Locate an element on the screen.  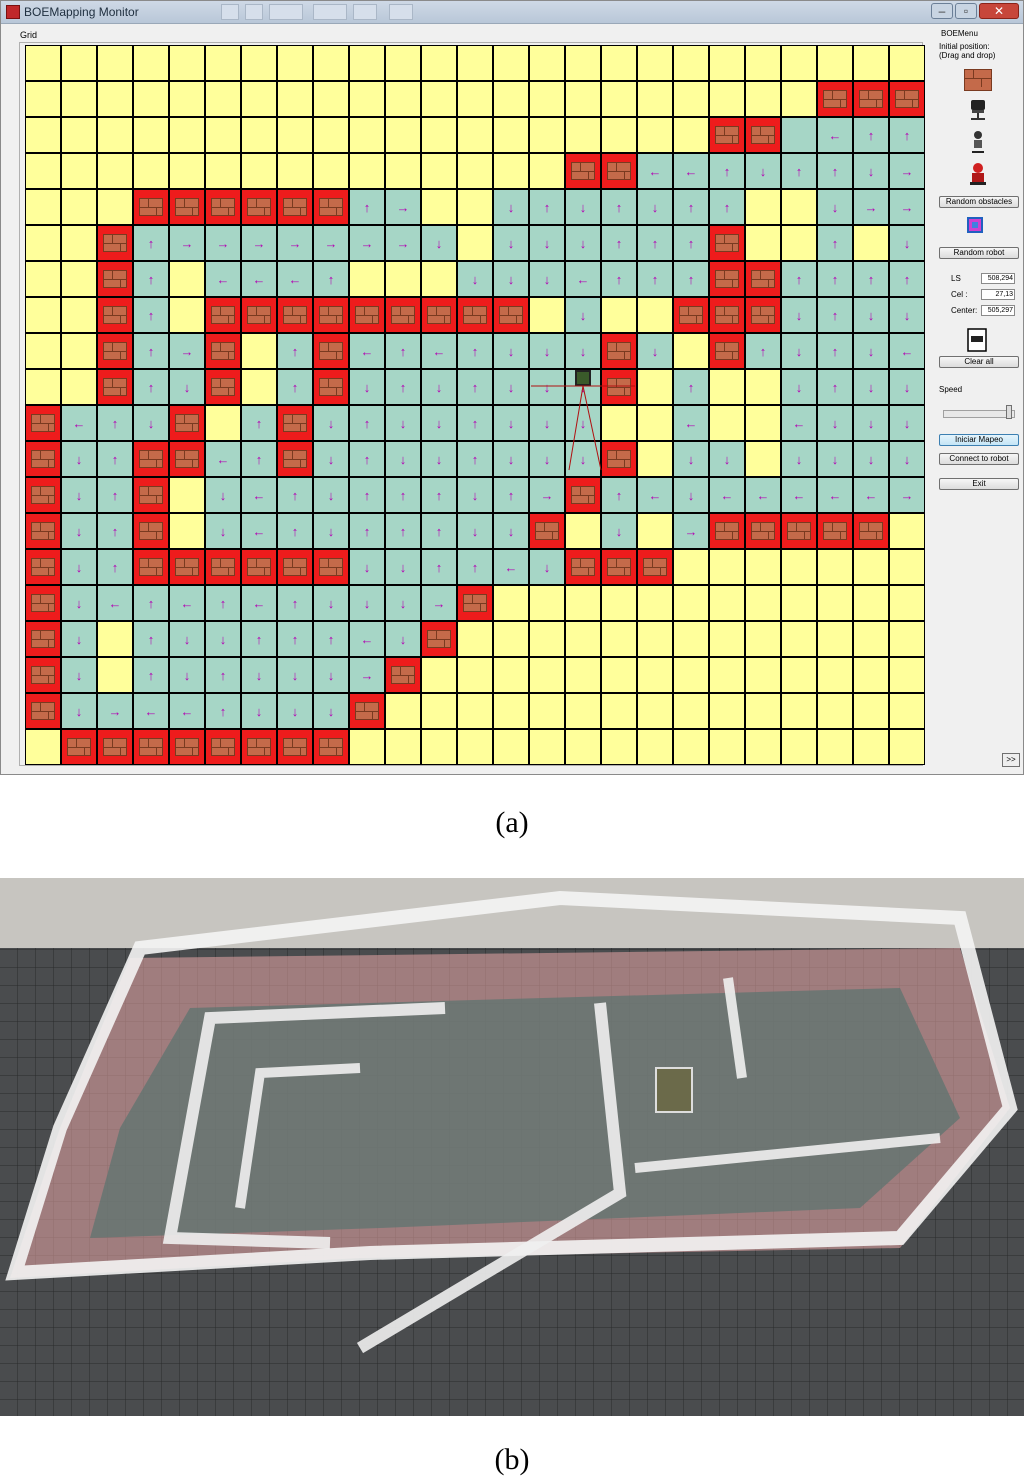
window-title: BOEMapping Monitor is located at coordinates (81, 12).